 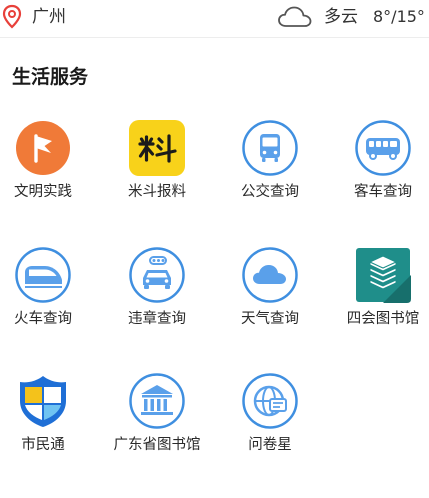 What do you see at coordinates (214, 19) in the screenshot?
I see `top-bar: 广州 多云 8°/15°` at bounding box center [214, 19].